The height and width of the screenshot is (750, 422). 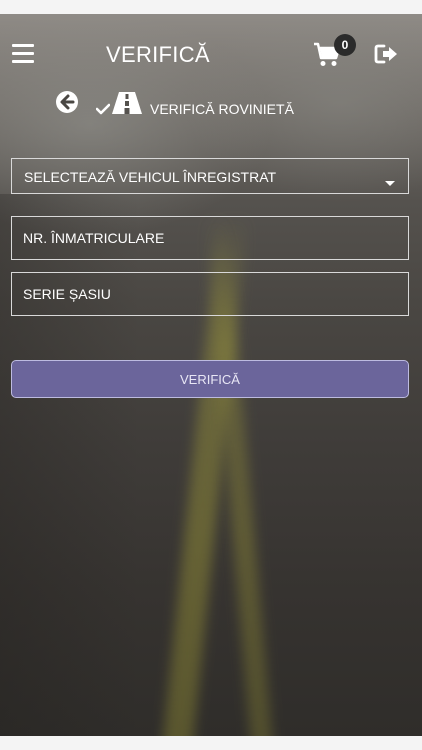 I want to click on road-icon, so click(x=127, y=103).